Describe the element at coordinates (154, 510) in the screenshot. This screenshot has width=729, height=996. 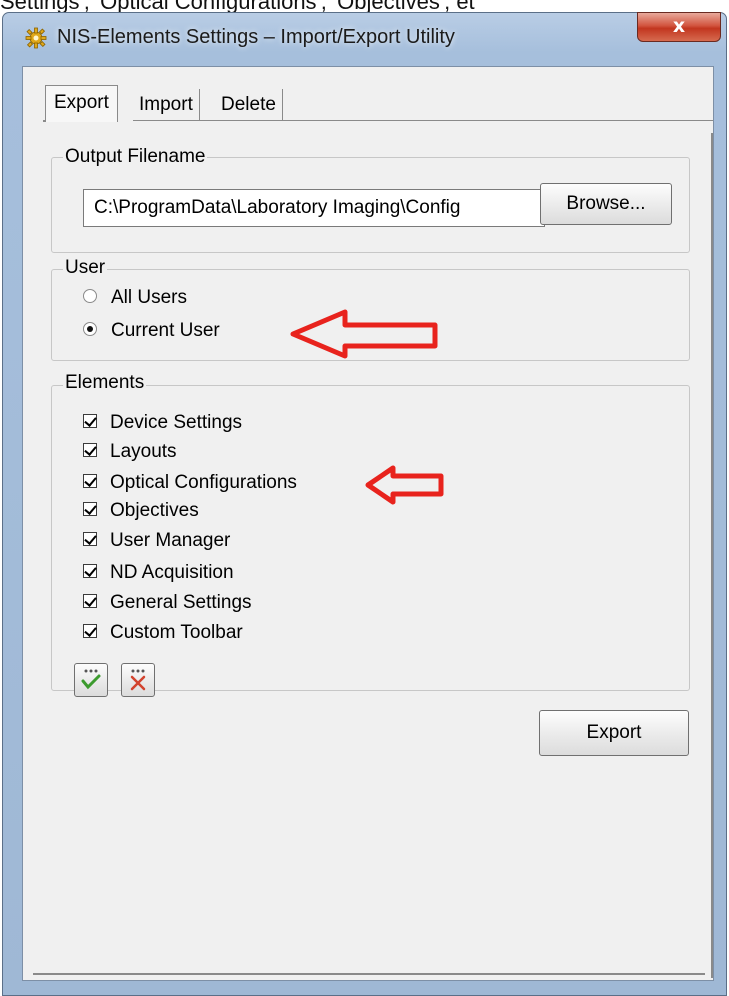
I see `checkbox-label: Objectives` at that location.